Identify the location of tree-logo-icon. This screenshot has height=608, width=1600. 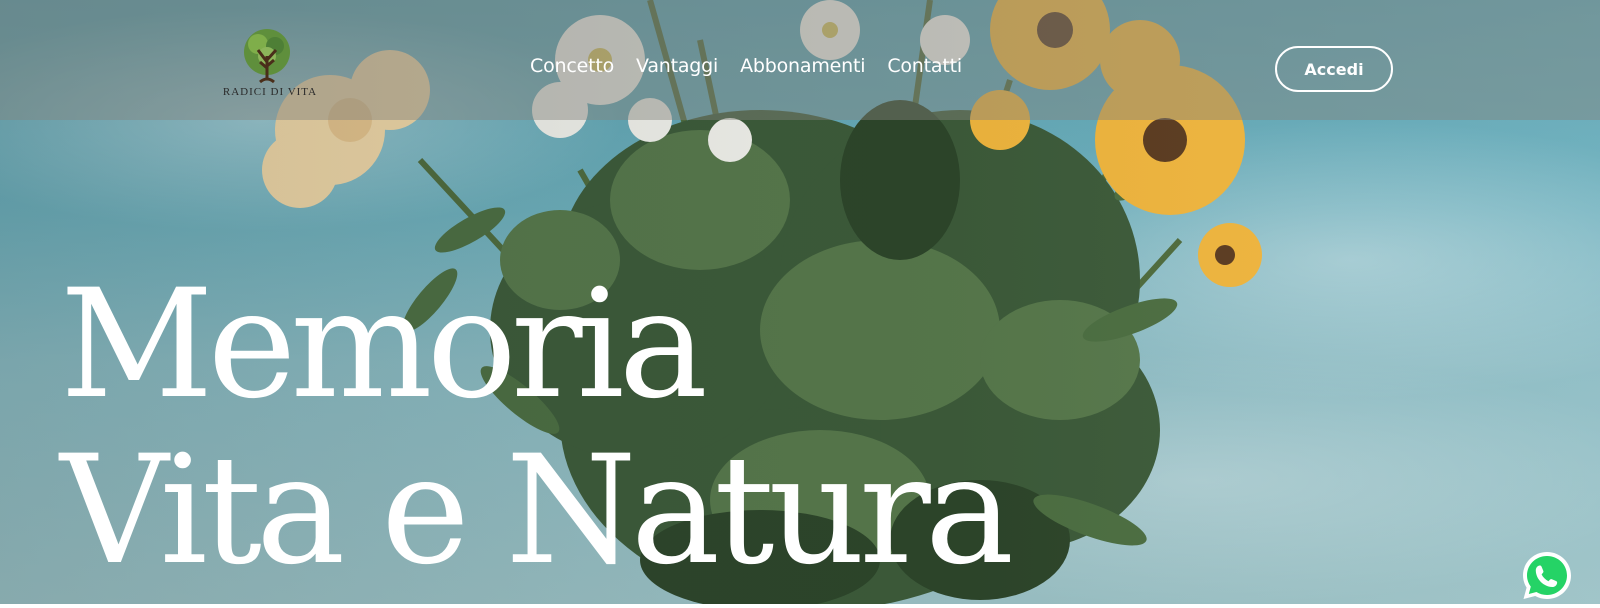
(267, 56).